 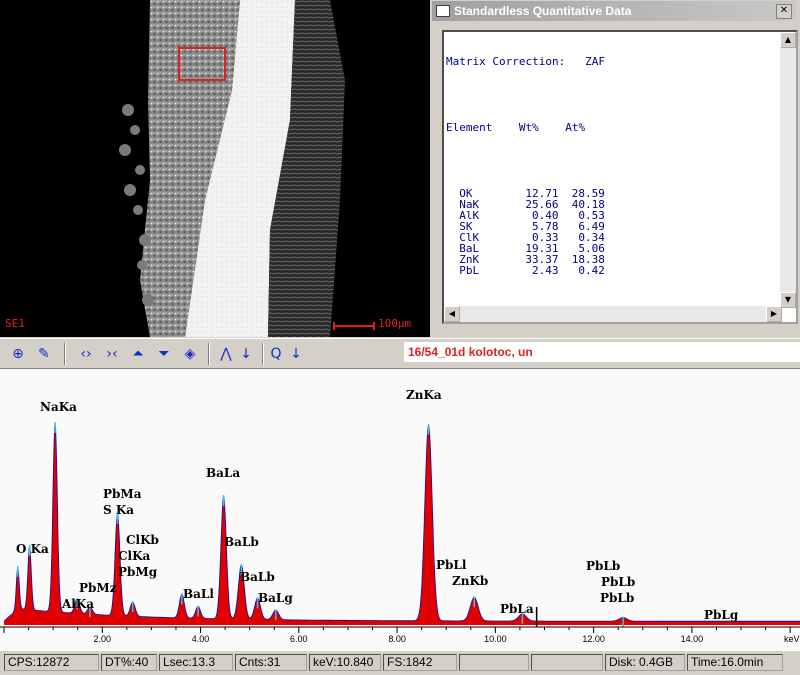 I want to click on quant-window-titlebar: Standardless Quantitative Data ✕, so click(x=614, y=11).